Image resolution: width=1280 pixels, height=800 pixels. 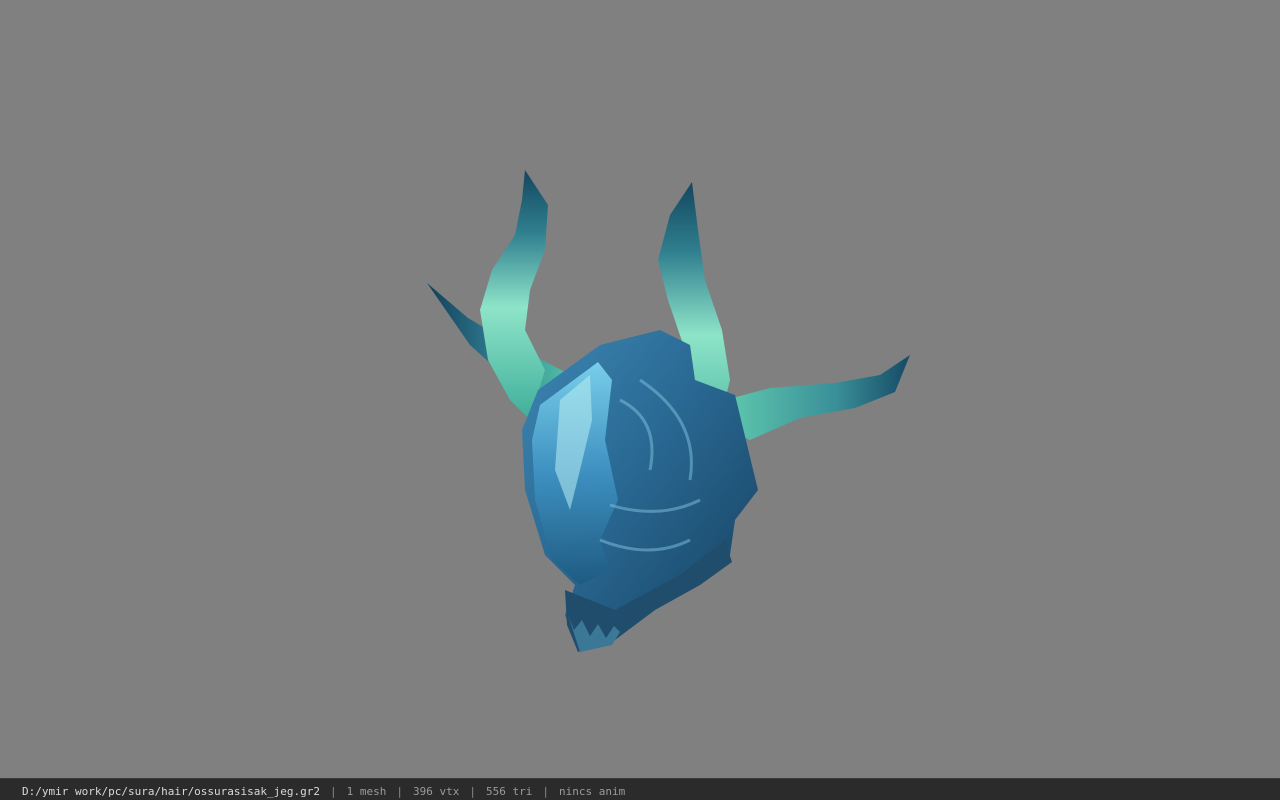 What do you see at coordinates (817, 397) in the screenshot?
I see `right-side-horn` at bounding box center [817, 397].